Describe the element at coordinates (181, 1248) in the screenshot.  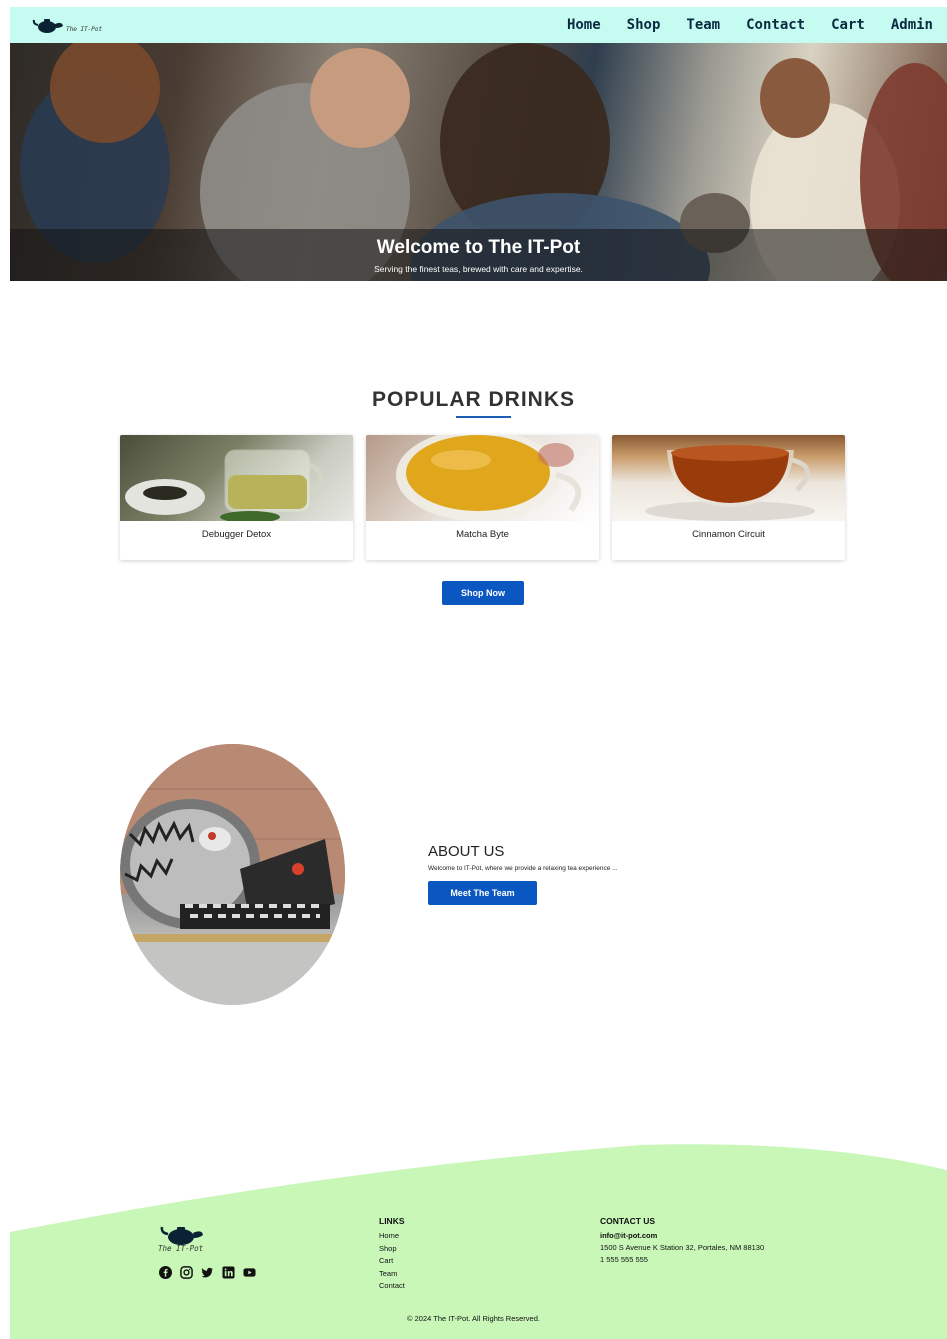
I see `footer-logo-text: The IT-Pot` at that location.